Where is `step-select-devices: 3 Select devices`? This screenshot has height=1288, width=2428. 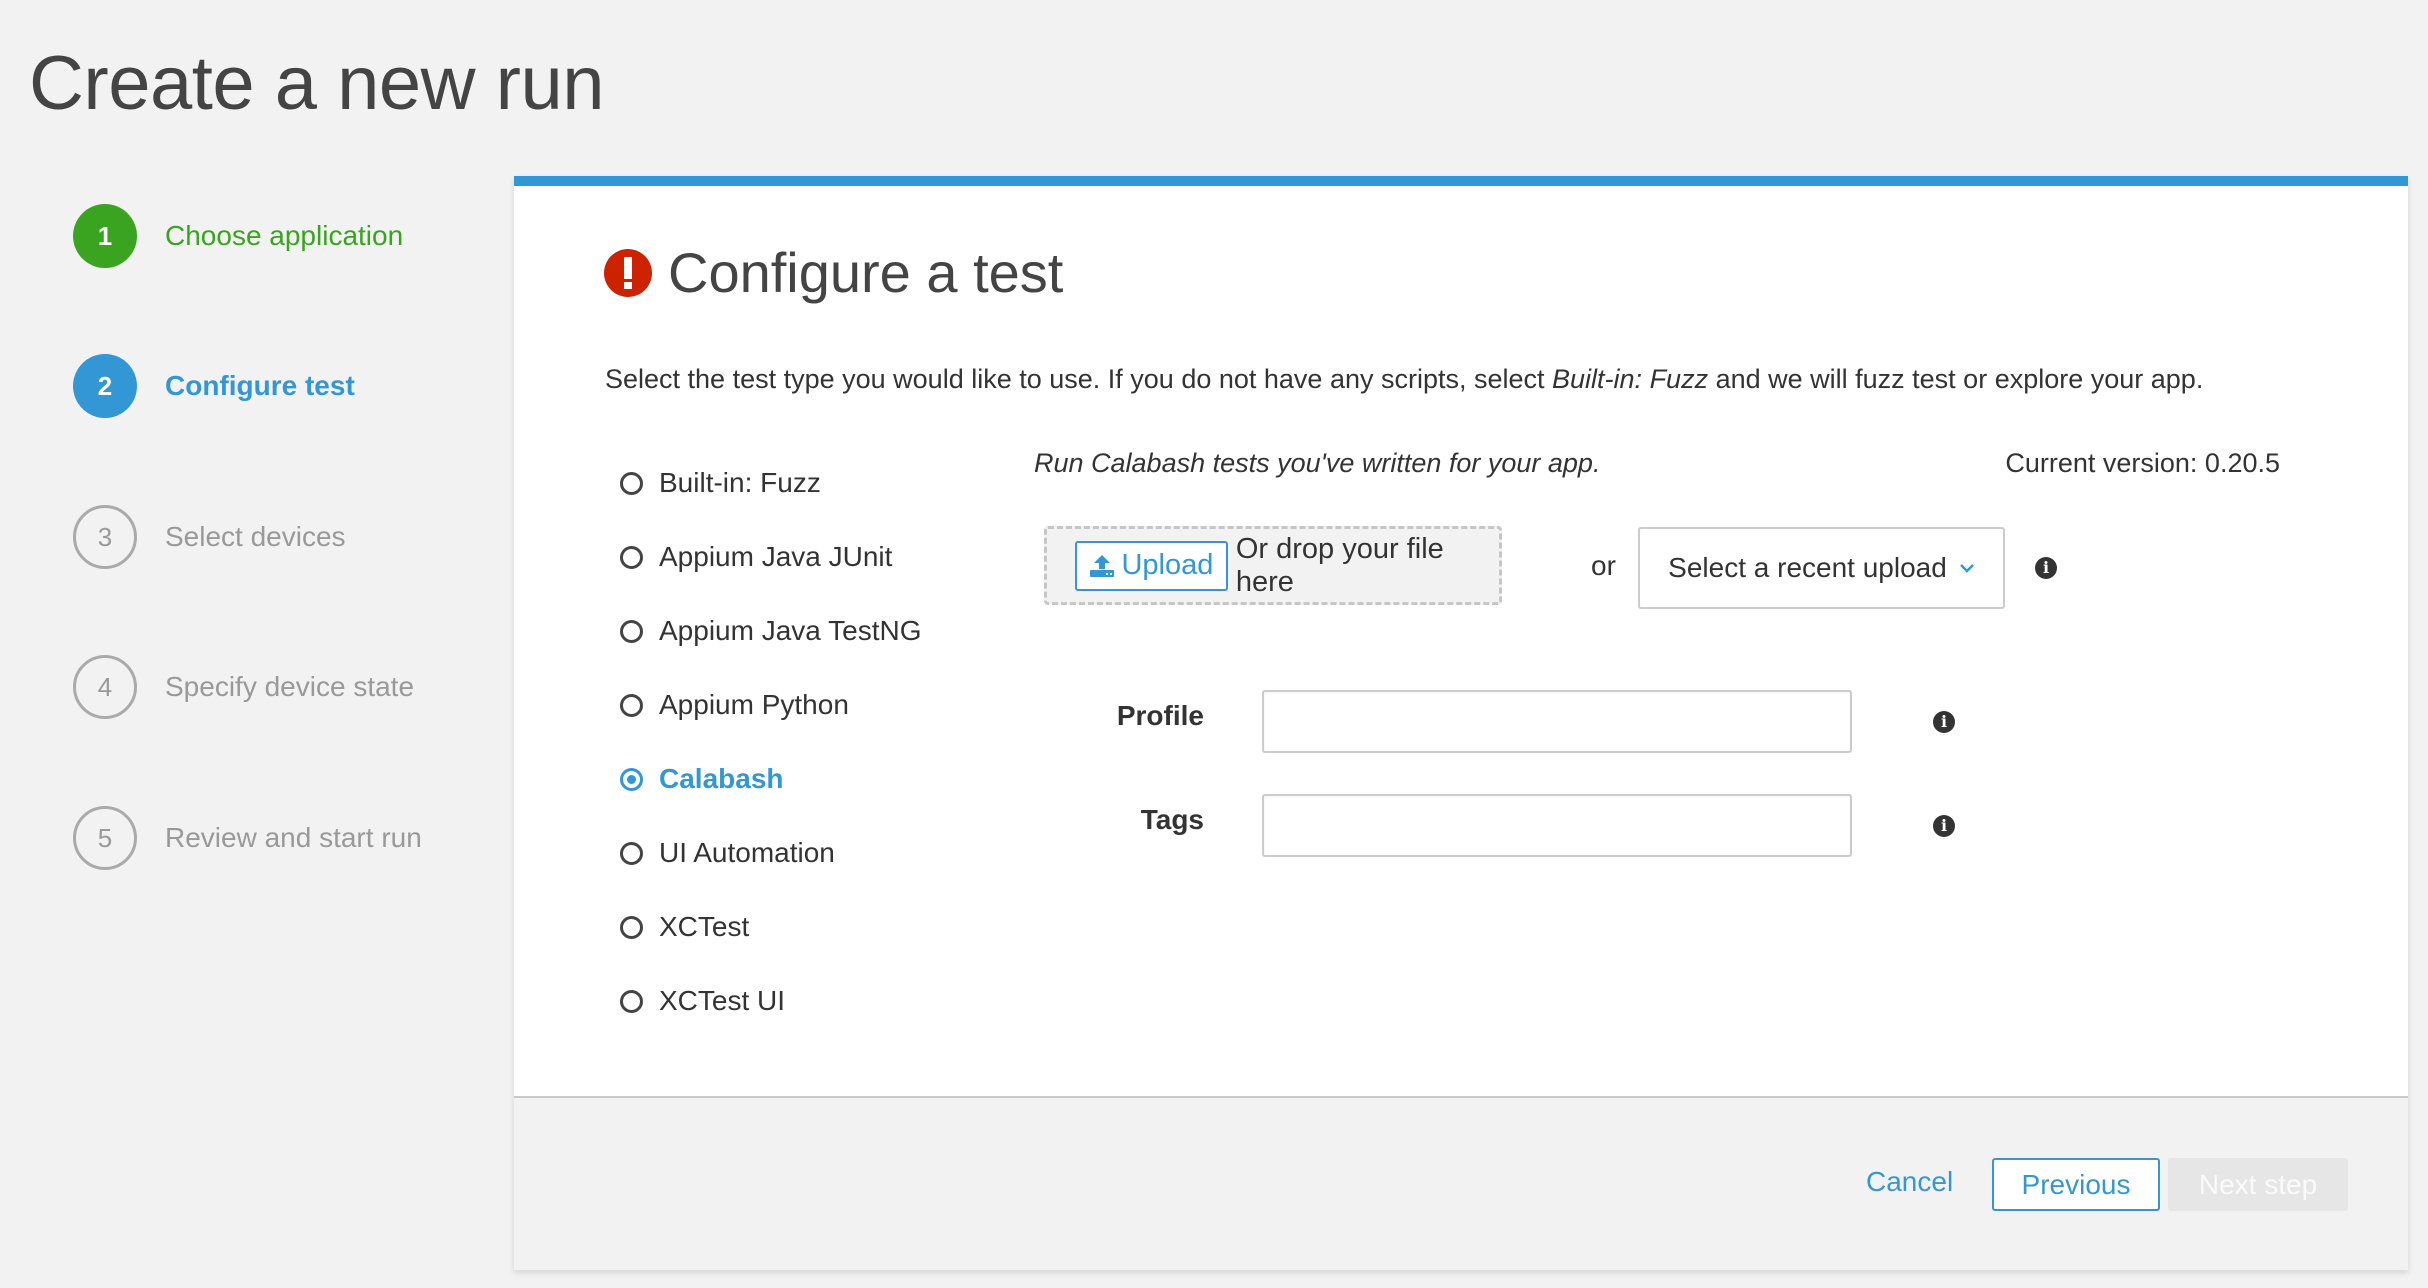 step-select-devices: 3 Select devices is located at coordinates (209, 537).